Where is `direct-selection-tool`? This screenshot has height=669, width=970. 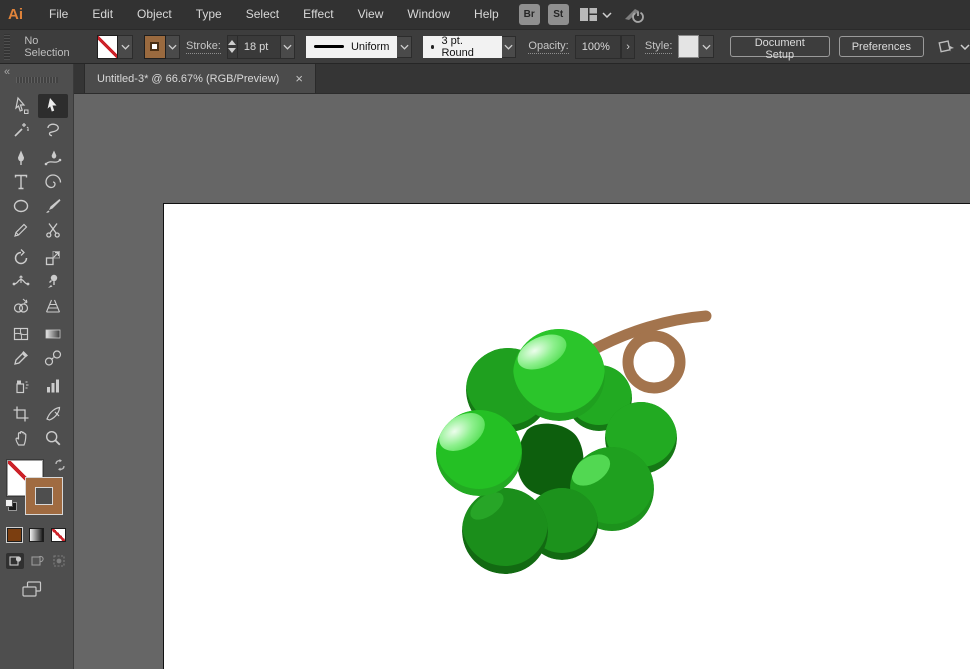
direct-selection-tool is located at coordinates (21, 106).